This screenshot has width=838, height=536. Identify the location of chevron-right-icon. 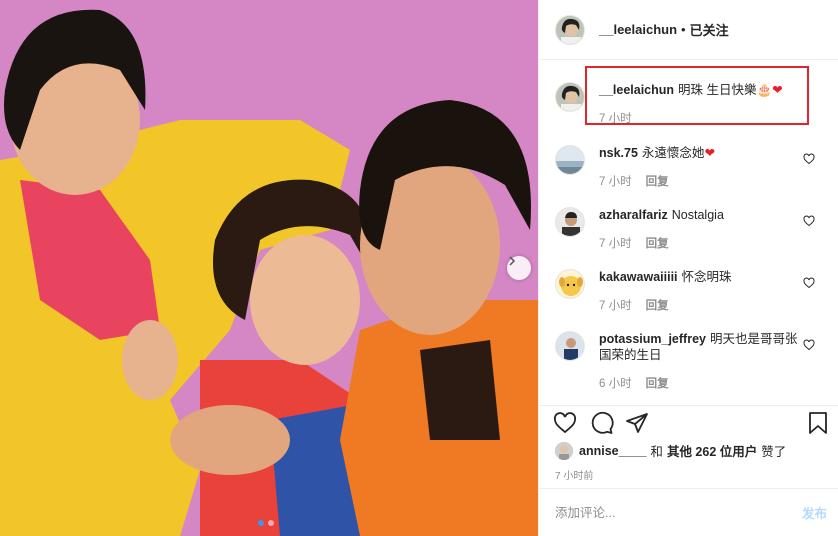
(512, 261).